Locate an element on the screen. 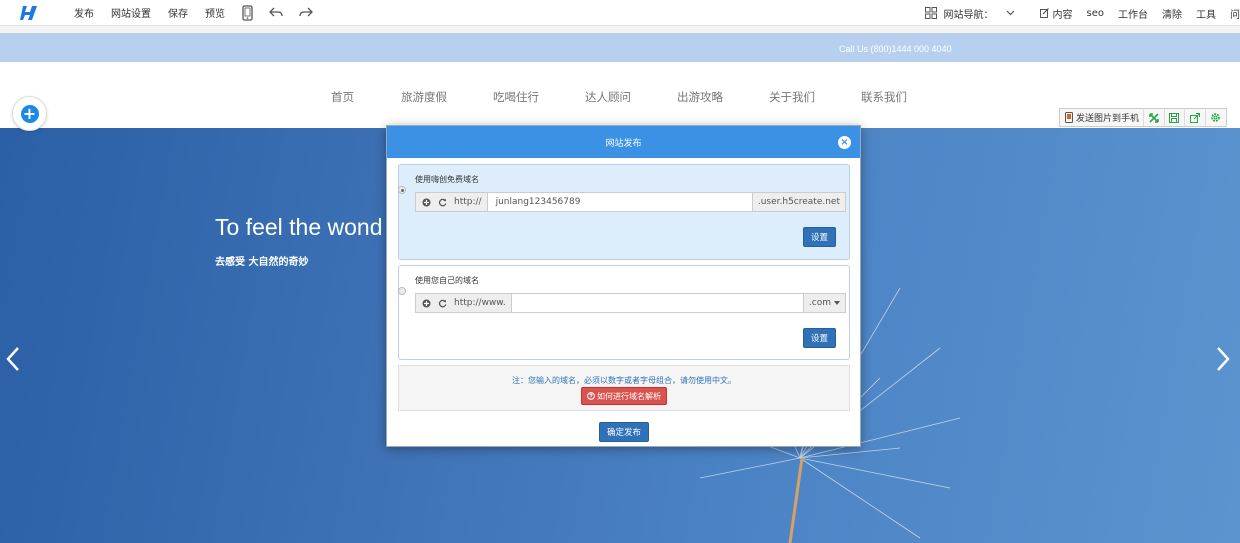 The width and height of the screenshot is (1240, 543). nav-item-contact: 联系我们 is located at coordinates (884, 97).